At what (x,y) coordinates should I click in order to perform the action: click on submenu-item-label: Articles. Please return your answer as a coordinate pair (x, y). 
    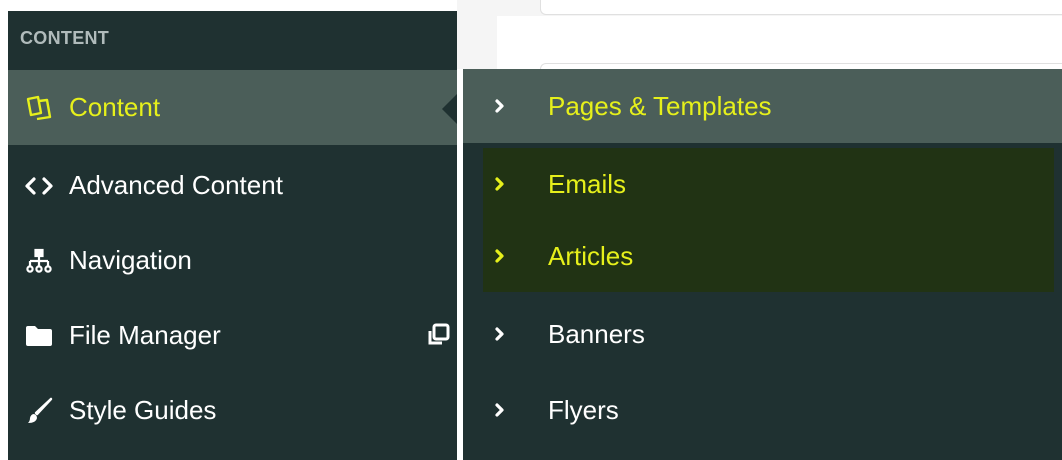
    Looking at the image, I should click on (591, 255).